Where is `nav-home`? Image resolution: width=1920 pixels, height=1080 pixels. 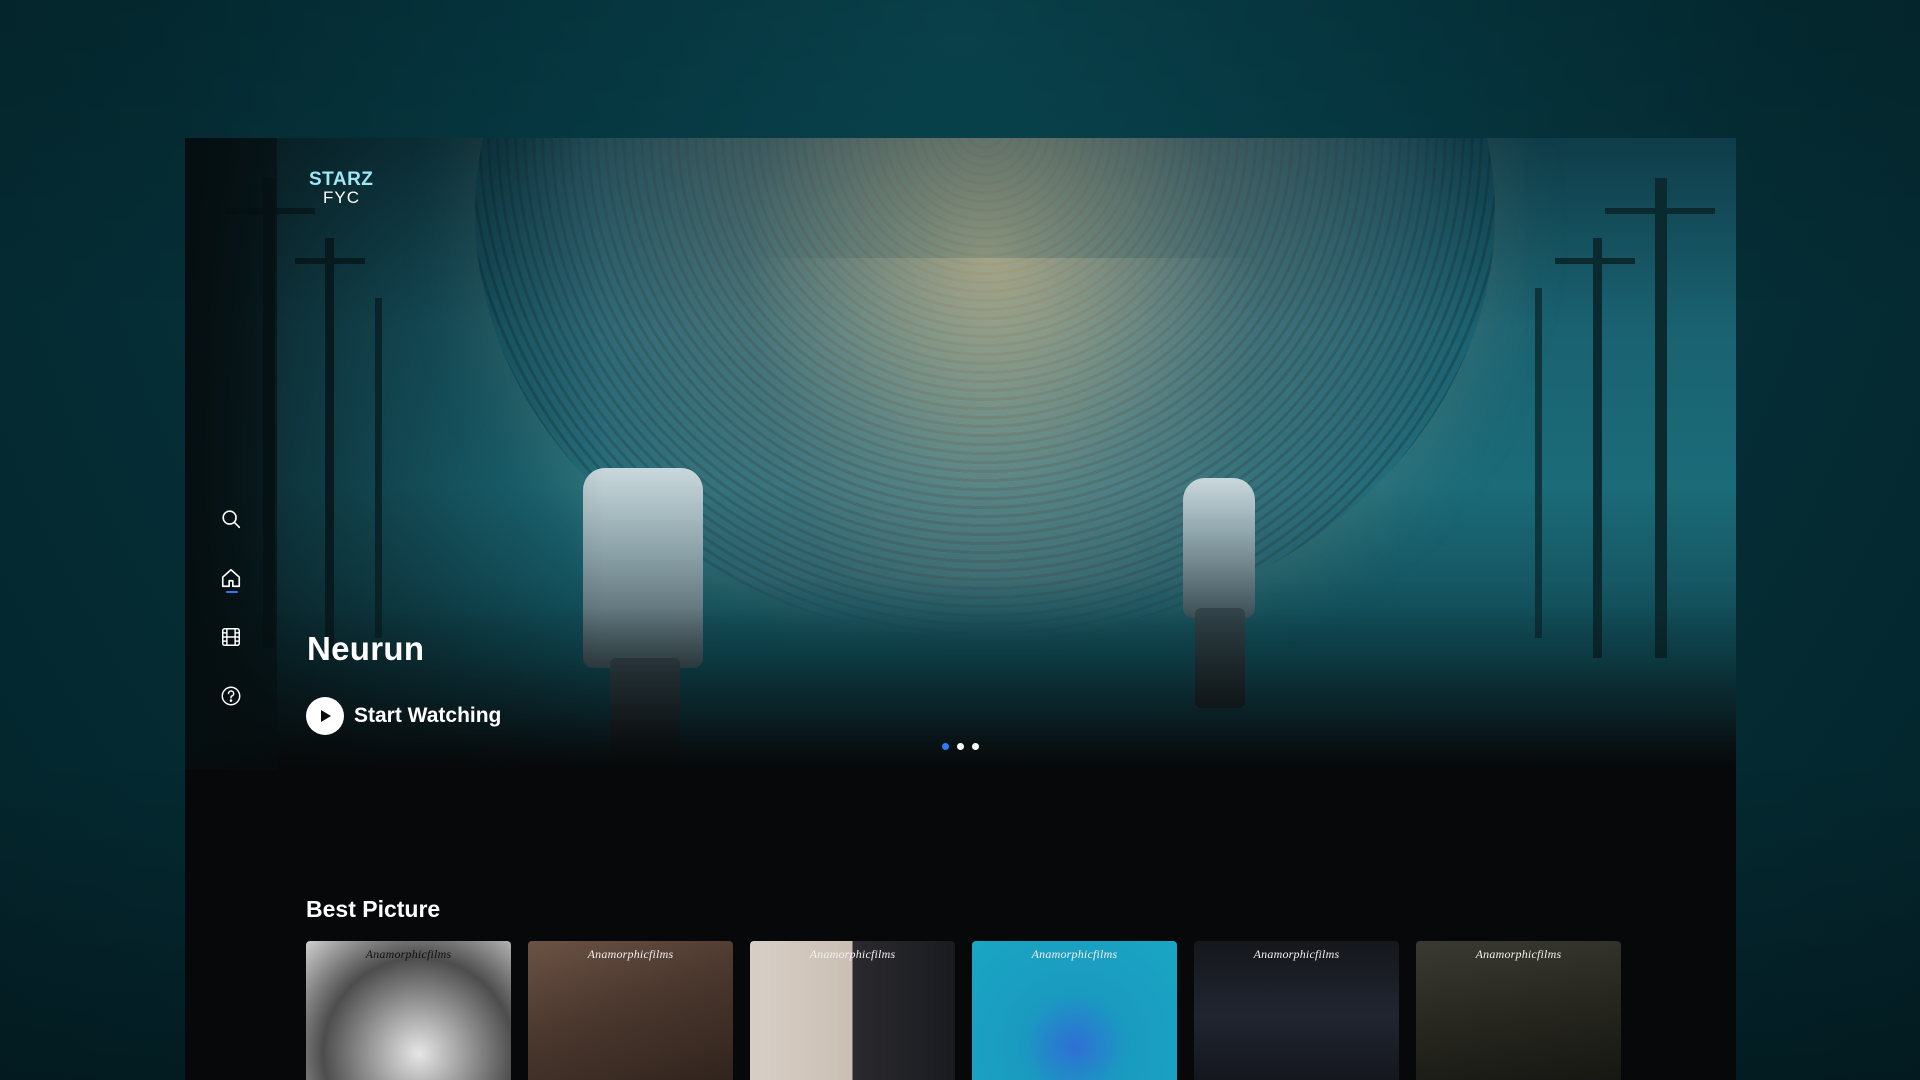 nav-home is located at coordinates (231, 578).